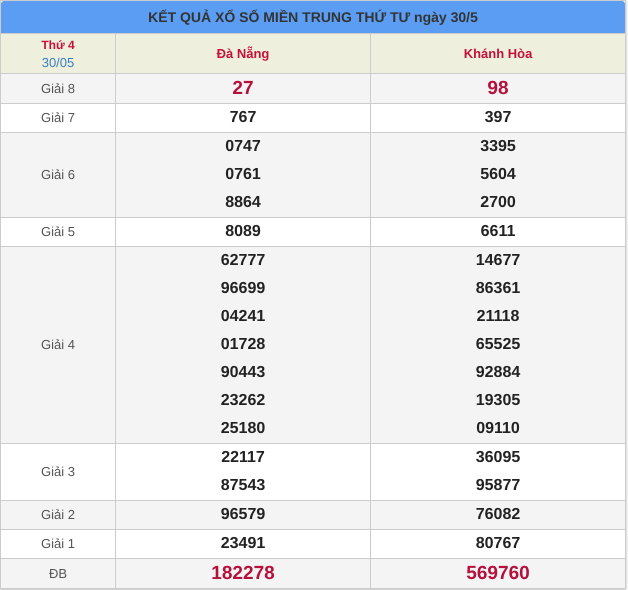  I want to click on result-number: 23491, so click(243, 544).